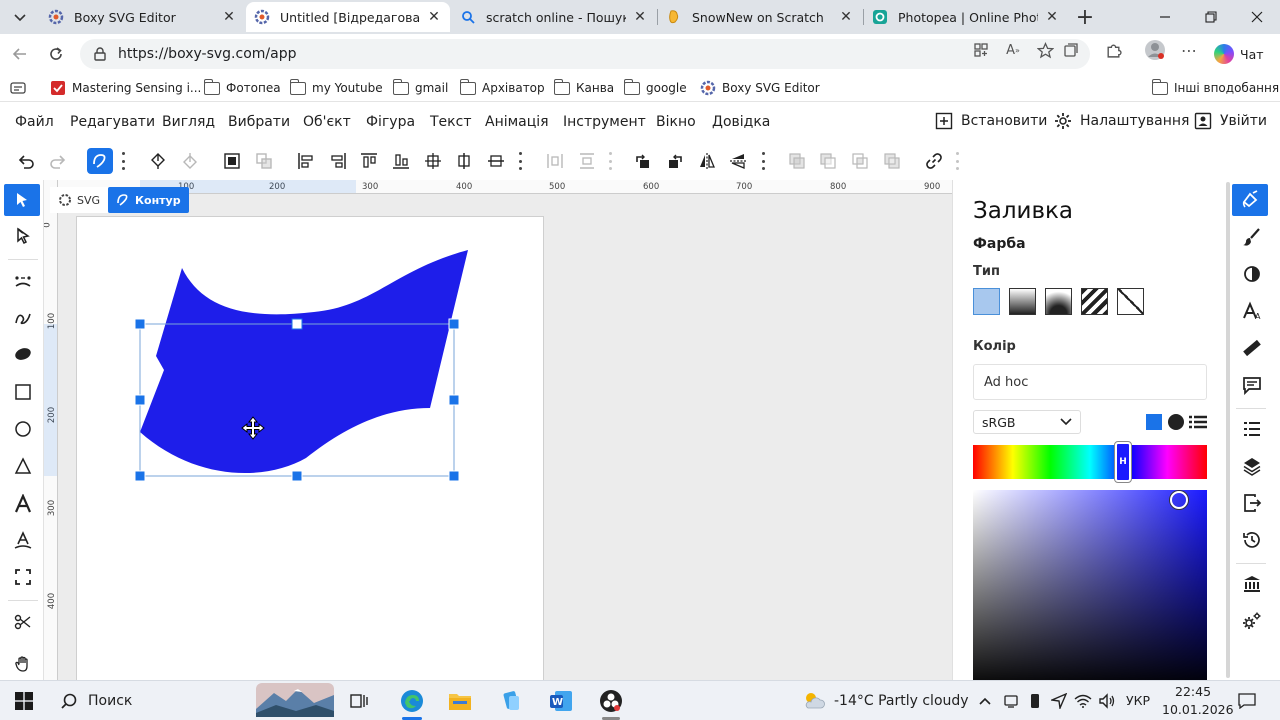 The image size is (1280, 720). Describe the element at coordinates (412, 701) in the screenshot. I see `edge-taskbar-icon` at that location.